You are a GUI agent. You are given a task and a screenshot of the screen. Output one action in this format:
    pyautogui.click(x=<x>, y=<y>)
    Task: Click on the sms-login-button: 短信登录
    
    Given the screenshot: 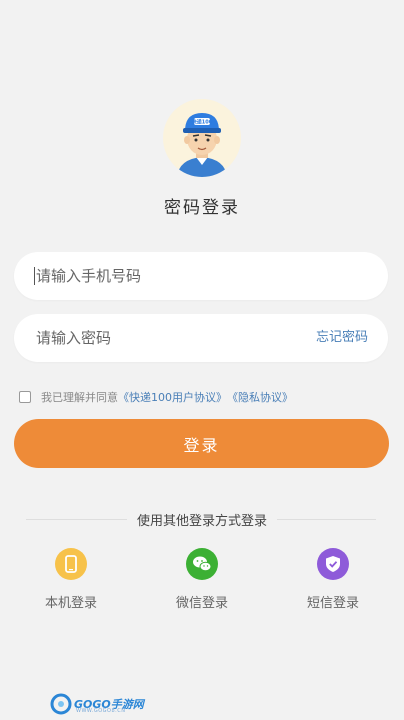 What is the action you would take?
    pyautogui.click(x=333, y=579)
    